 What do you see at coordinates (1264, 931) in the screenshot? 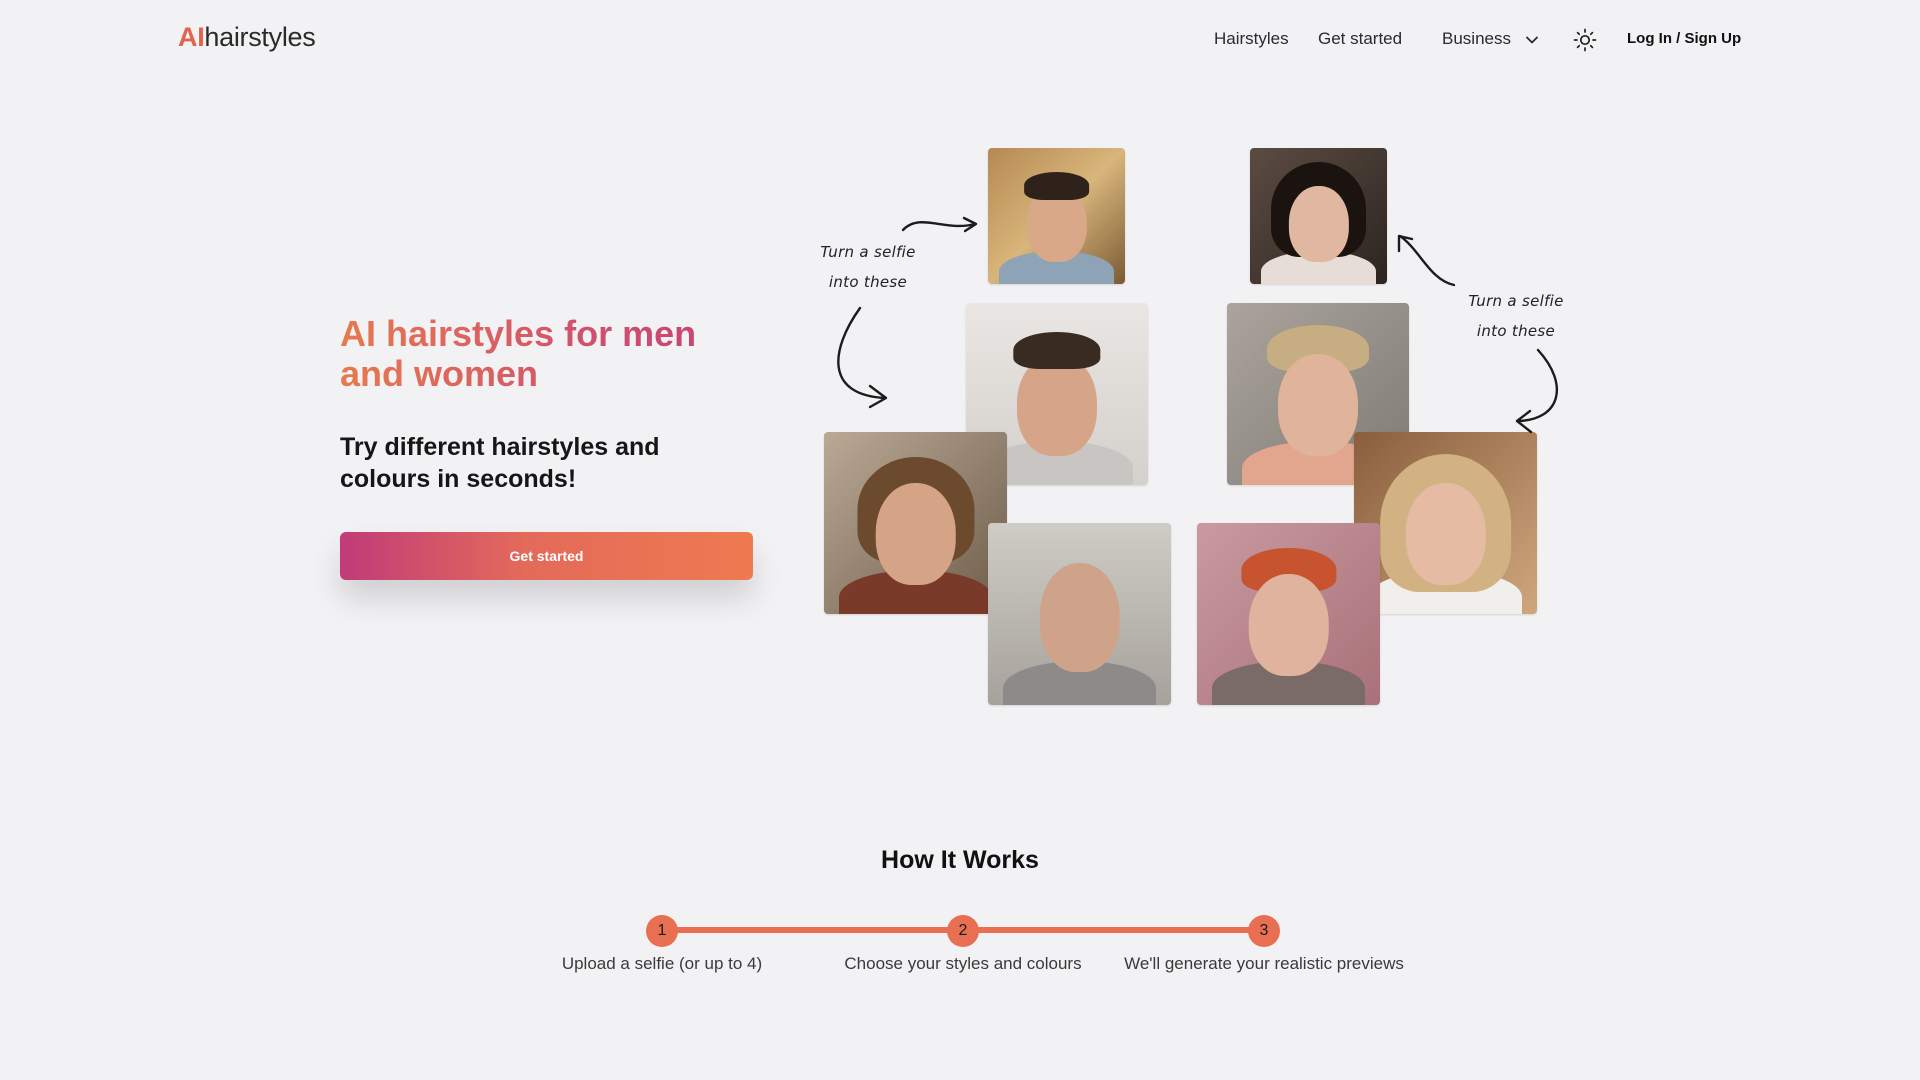
I see `step-3-badge: 3` at bounding box center [1264, 931].